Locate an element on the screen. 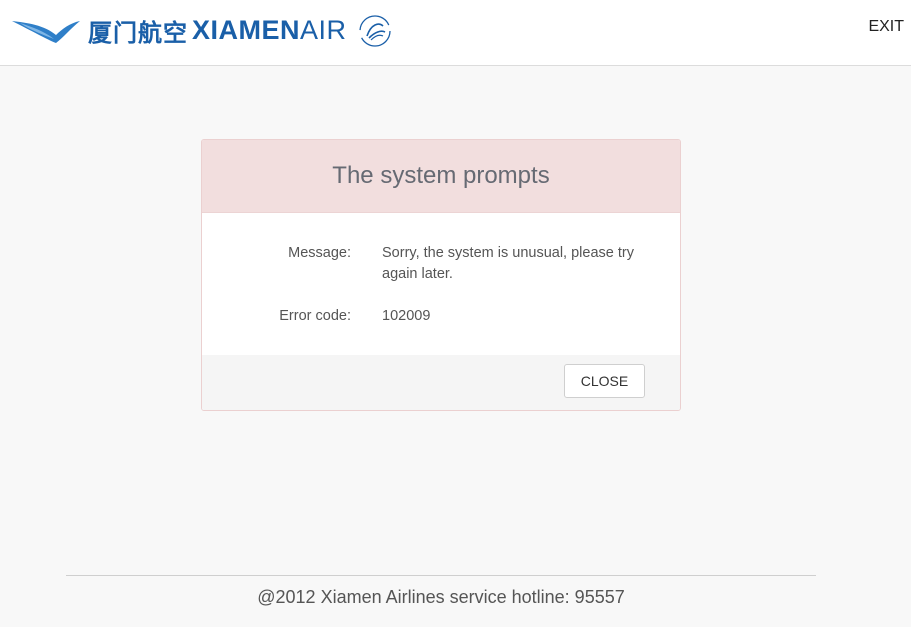 The width and height of the screenshot is (911, 627). dialog-header: The system prompts is located at coordinates (441, 176).